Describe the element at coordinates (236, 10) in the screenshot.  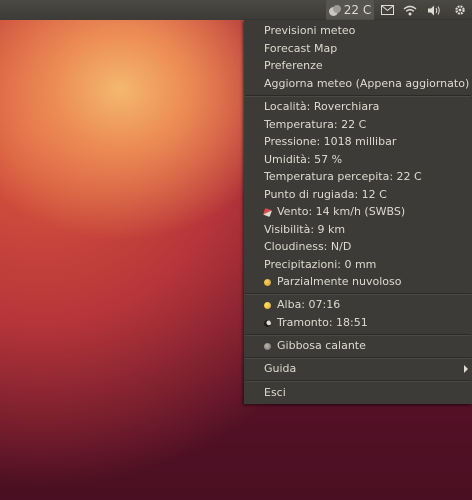
I see `top-panel: 22 C` at that location.